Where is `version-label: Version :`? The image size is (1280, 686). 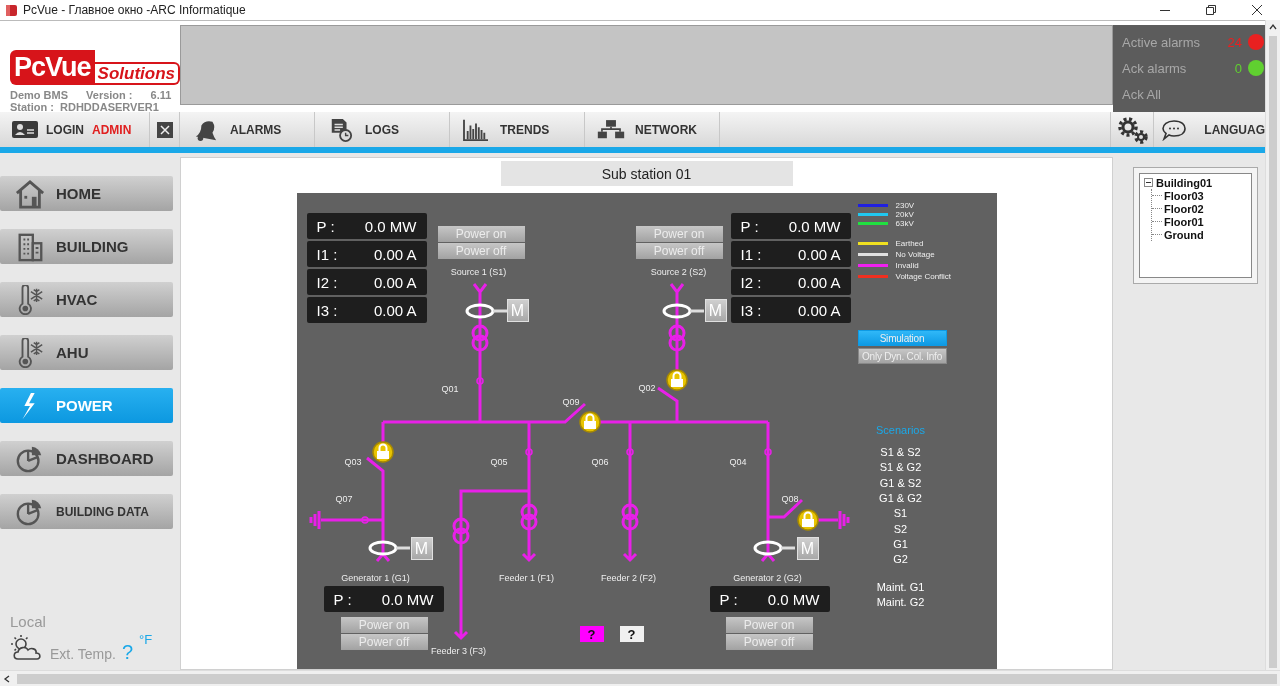 version-label: Version : is located at coordinates (109, 95).